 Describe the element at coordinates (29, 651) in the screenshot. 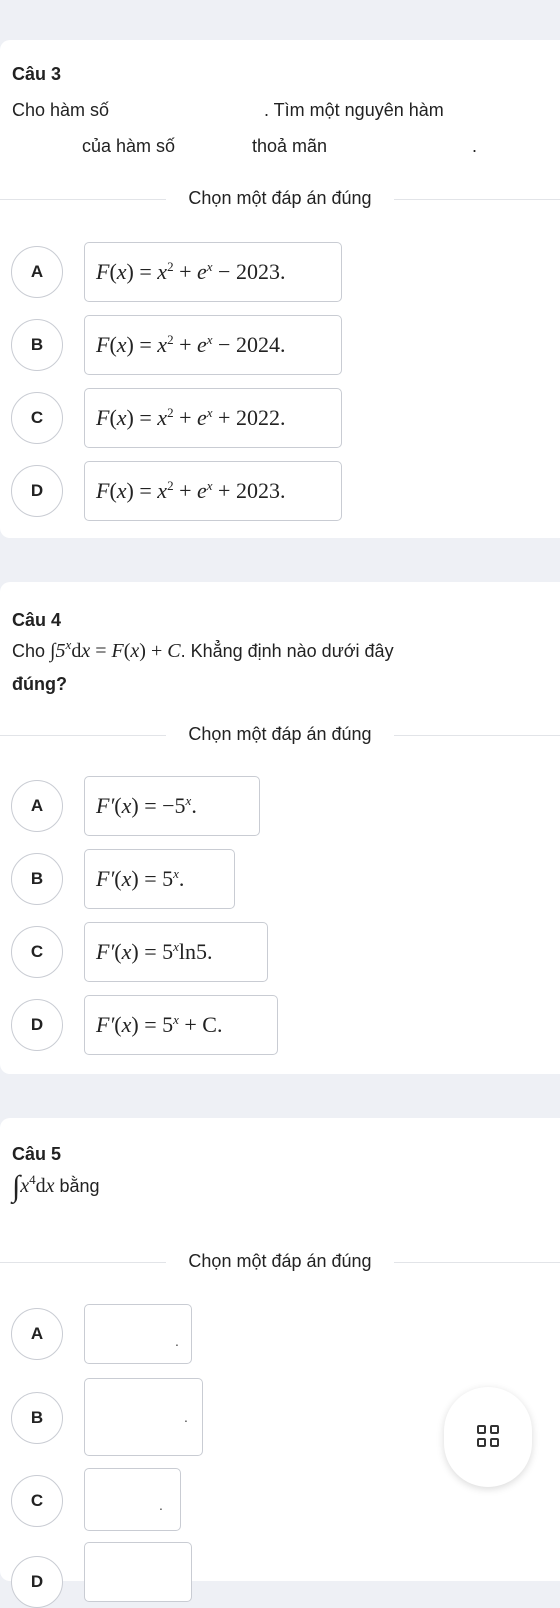

I see `question-text-part: Cho` at that location.